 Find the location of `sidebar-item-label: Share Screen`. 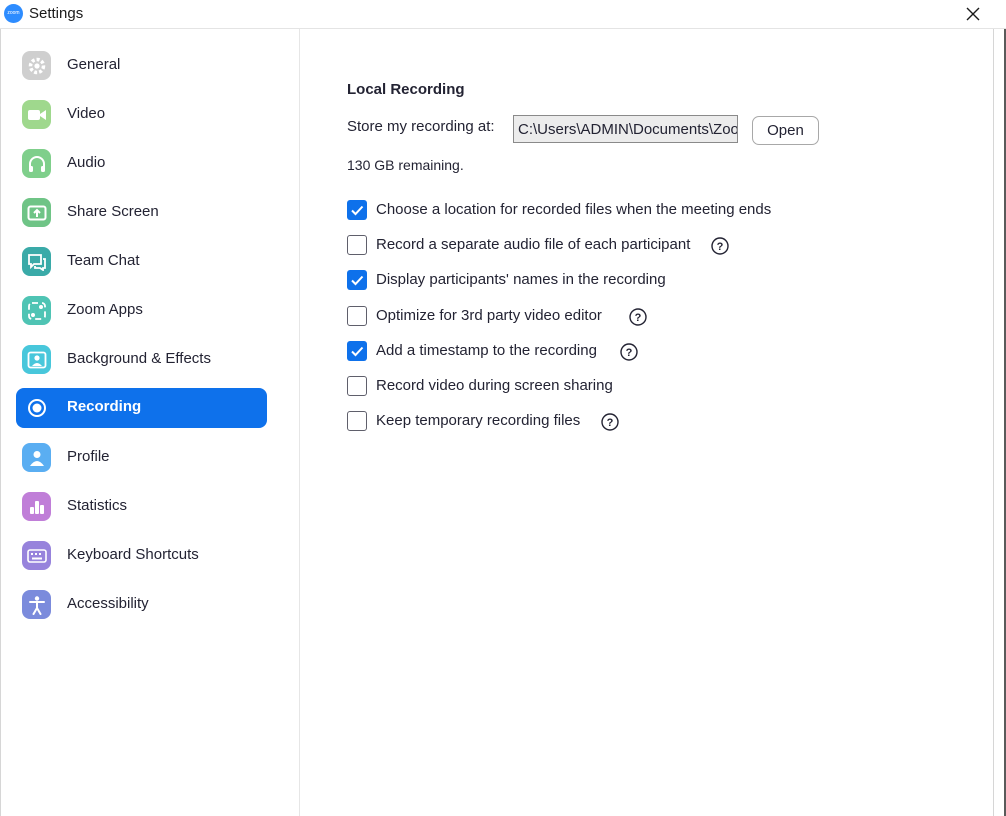

sidebar-item-label: Share Screen is located at coordinates (113, 211).